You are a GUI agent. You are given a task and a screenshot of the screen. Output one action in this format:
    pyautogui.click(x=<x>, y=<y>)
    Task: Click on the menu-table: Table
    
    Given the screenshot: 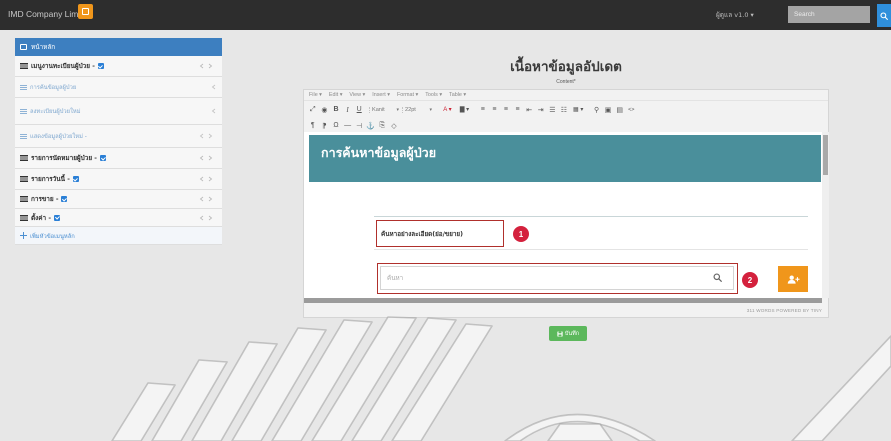 What is the action you would take?
    pyautogui.click(x=457, y=95)
    